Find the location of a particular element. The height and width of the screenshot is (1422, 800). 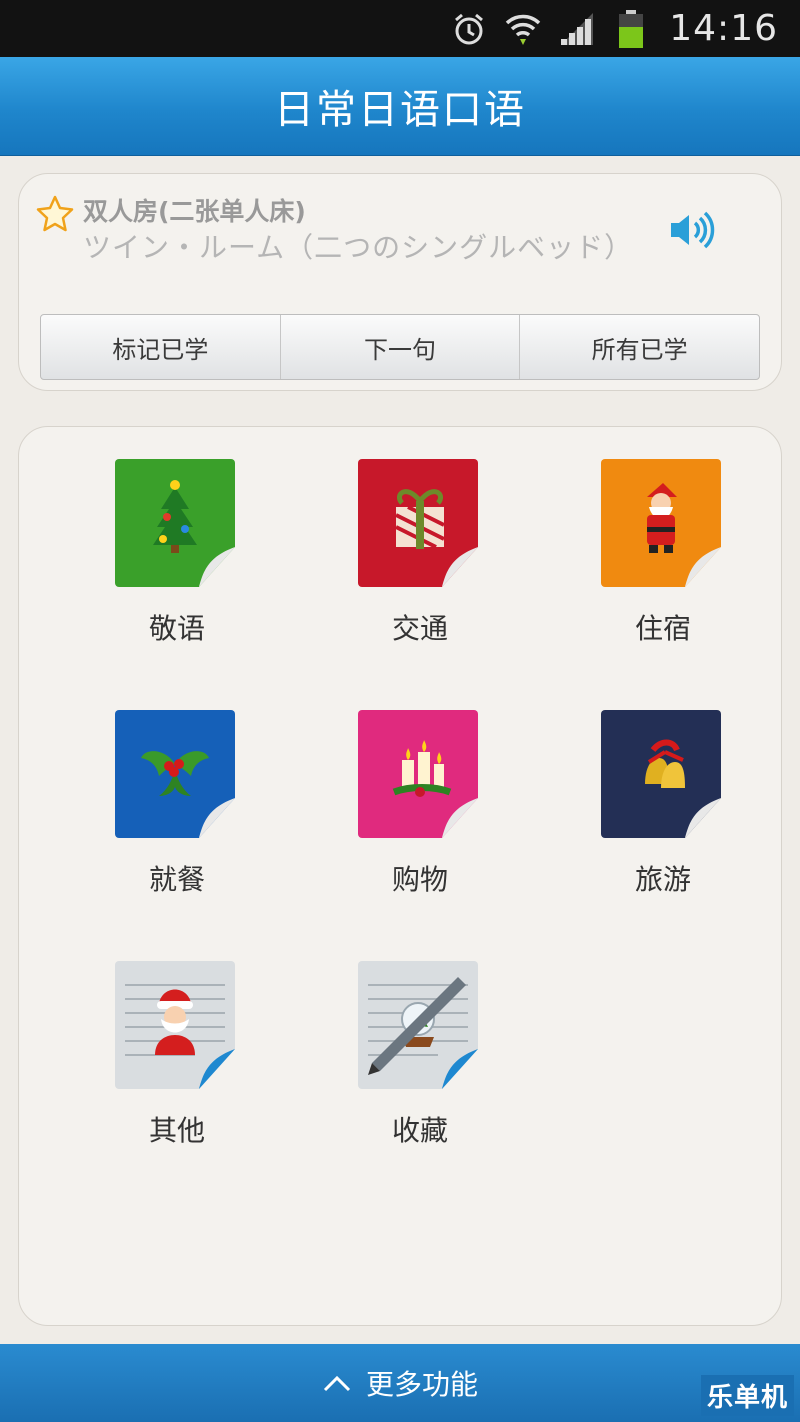

favorite-star-icon is located at coordinates (55, 214).